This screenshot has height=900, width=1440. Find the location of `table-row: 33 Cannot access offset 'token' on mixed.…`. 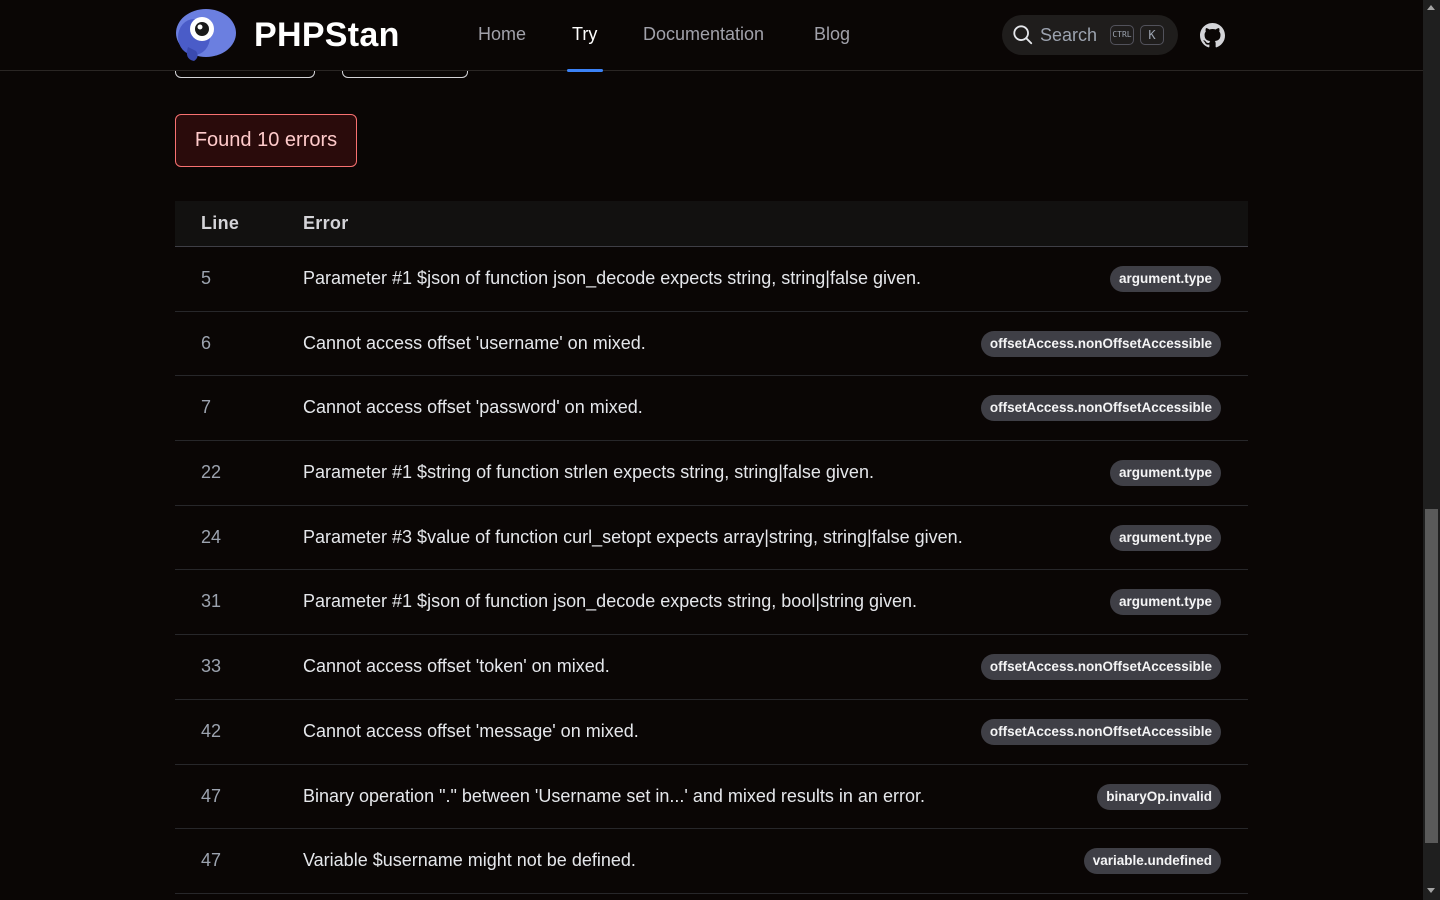

table-row: 33 Cannot access offset 'token' on mixed.… is located at coordinates (711, 667).